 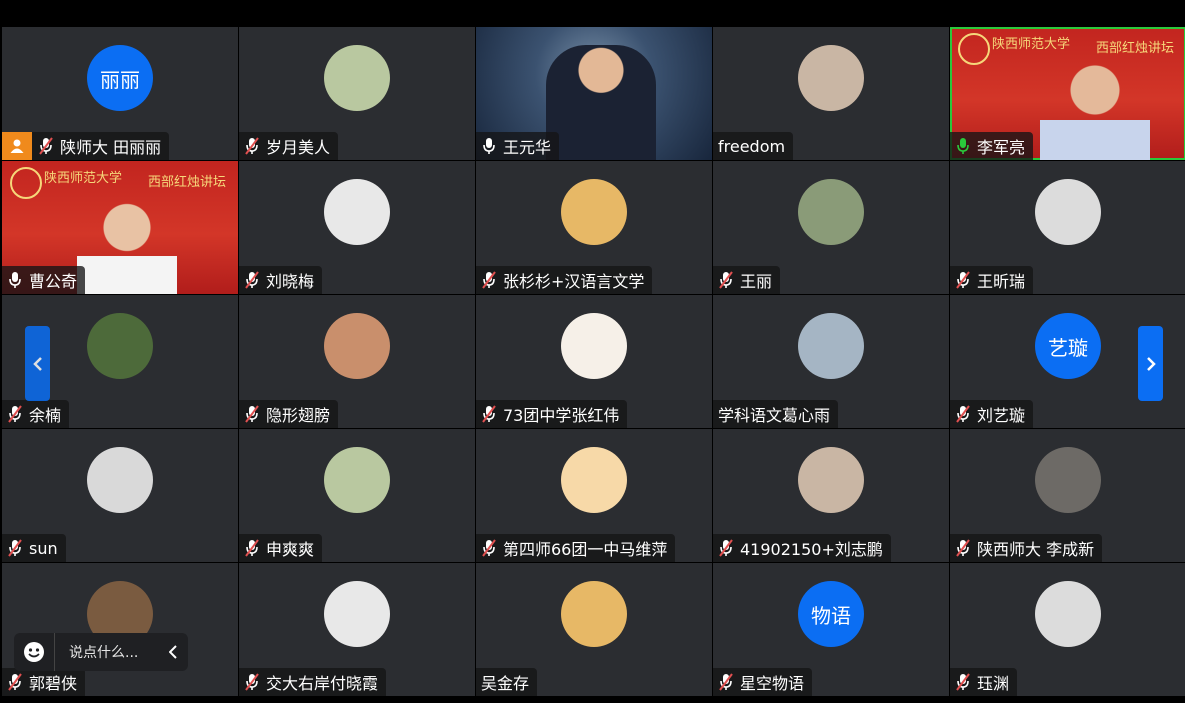 What do you see at coordinates (993, 683) in the screenshot?
I see `participant-name: 珏渊` at bounding box center [993, 683].